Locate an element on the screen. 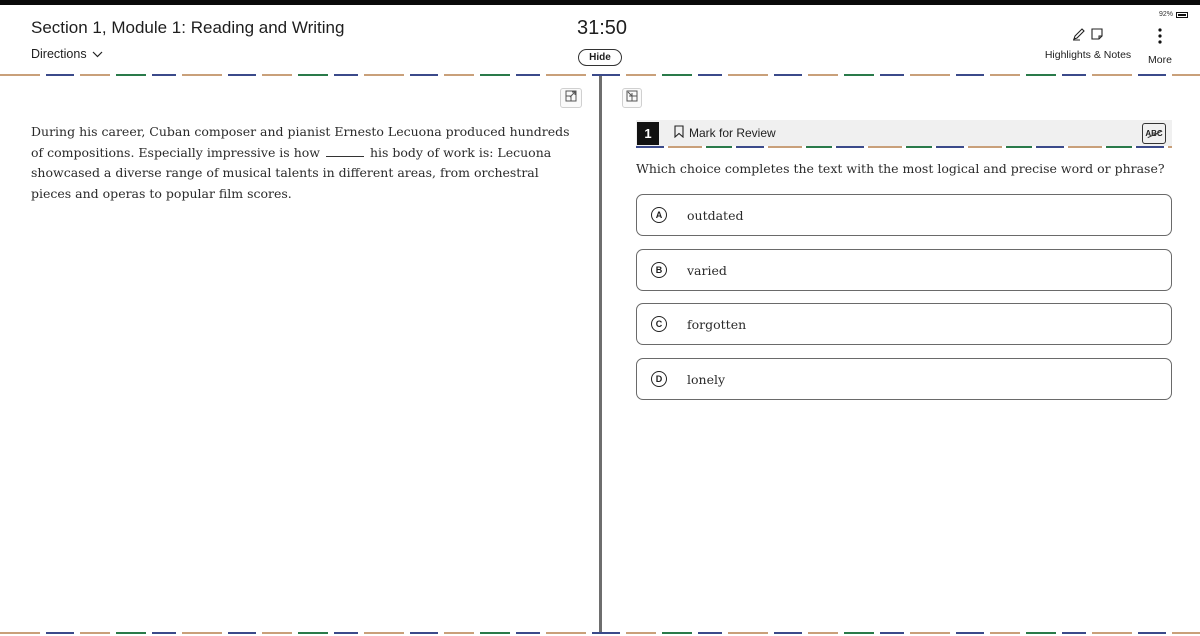 The image size is (1200, 636). answer-choice-b: B varied is located at coordinates (904, 270).